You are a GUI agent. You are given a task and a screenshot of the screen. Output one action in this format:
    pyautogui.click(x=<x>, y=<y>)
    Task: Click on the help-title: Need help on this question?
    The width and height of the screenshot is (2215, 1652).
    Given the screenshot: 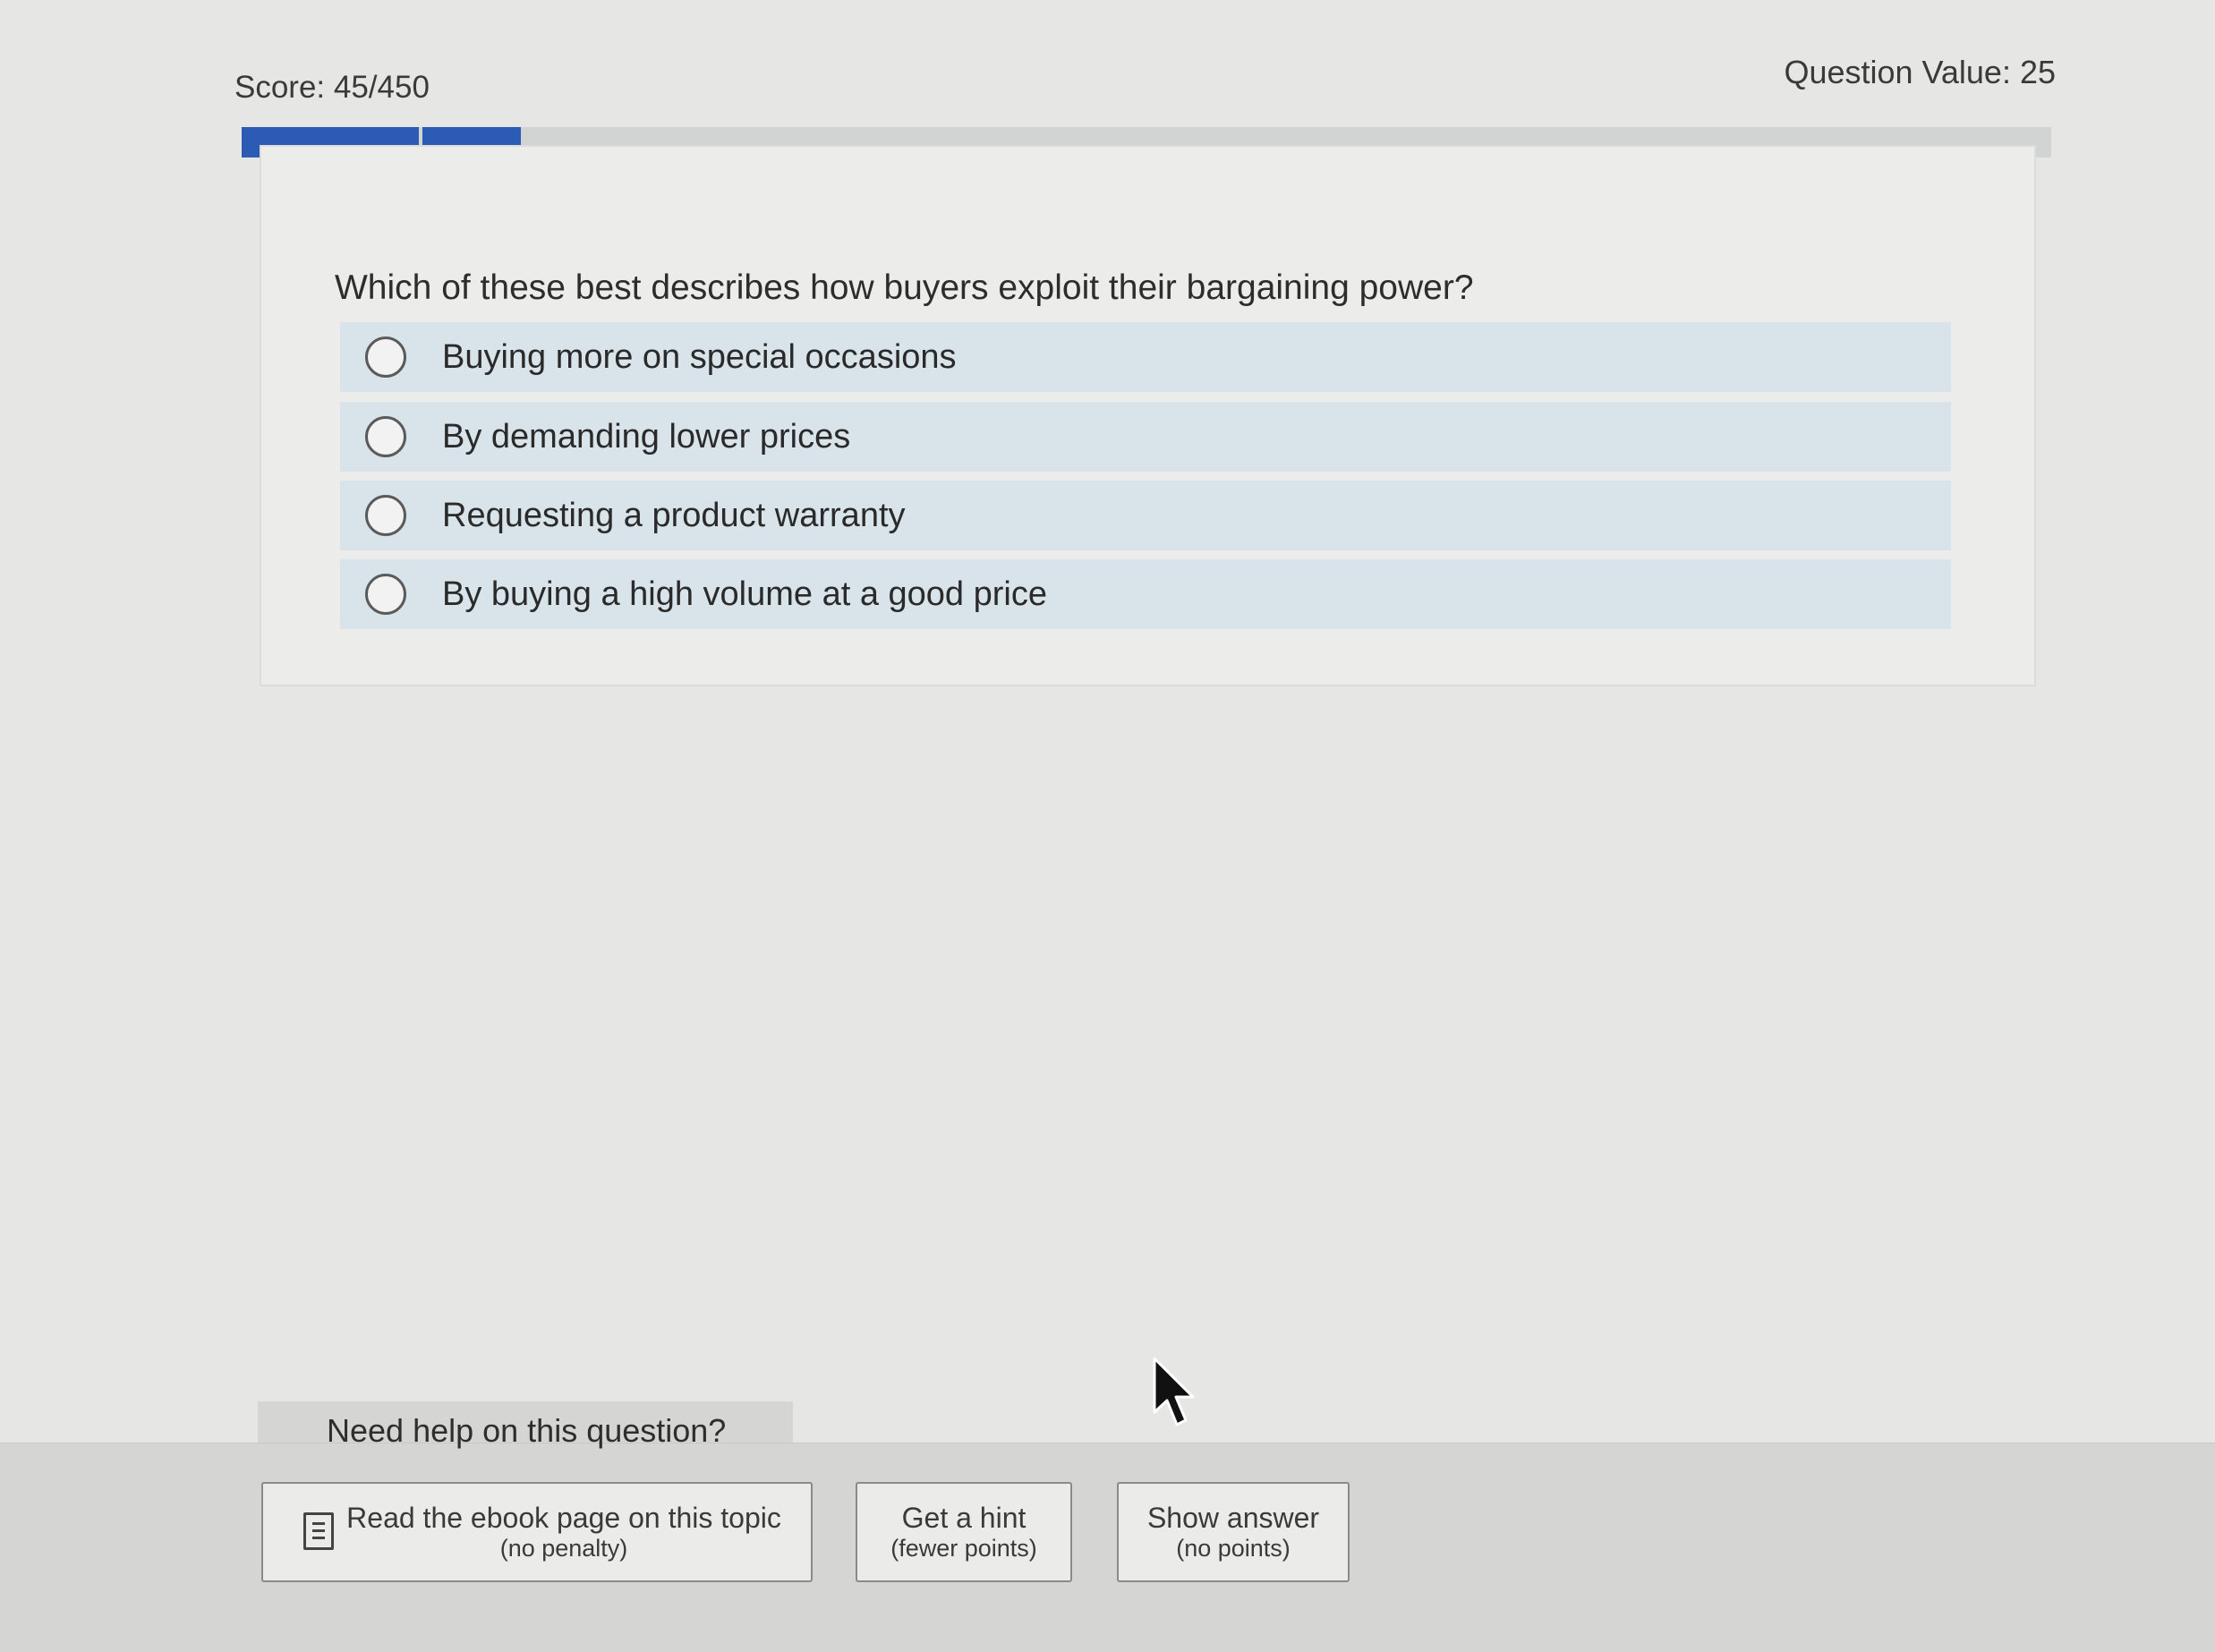 What is the action you would take?
    pyautogui.click(x=527, y=1430)
    